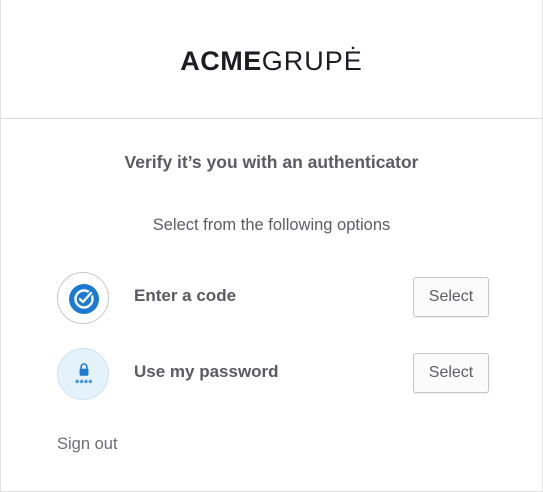  Describe the element at coordinates (84, 384) in the screenshot. I see `password-mask-text: ****` at that location.